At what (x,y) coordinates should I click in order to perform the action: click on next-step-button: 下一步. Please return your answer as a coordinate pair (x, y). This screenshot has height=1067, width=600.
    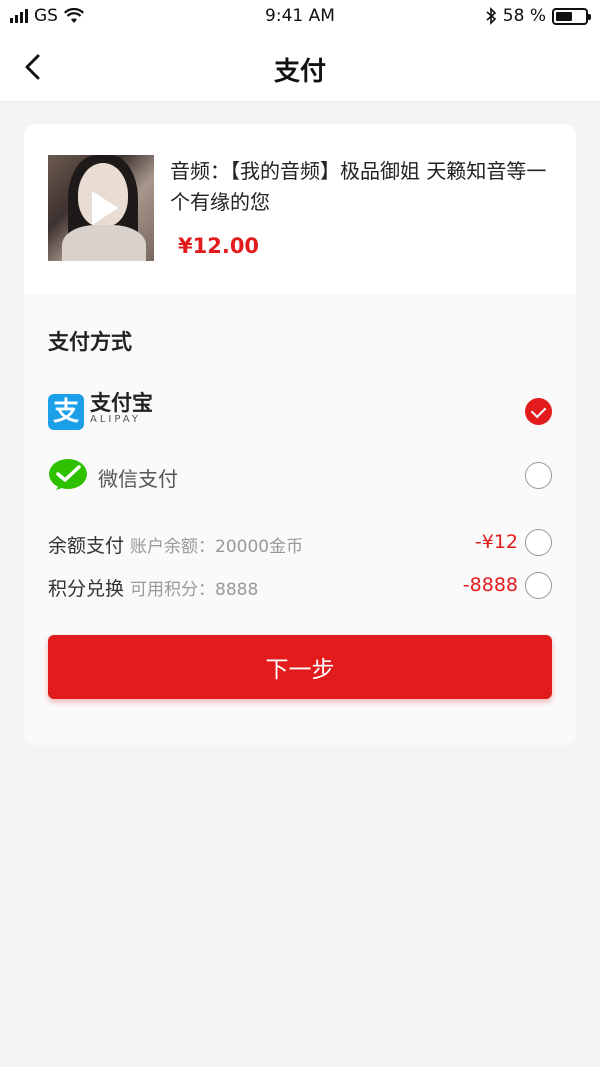
    Looking at the image, I should click on (300, 667).